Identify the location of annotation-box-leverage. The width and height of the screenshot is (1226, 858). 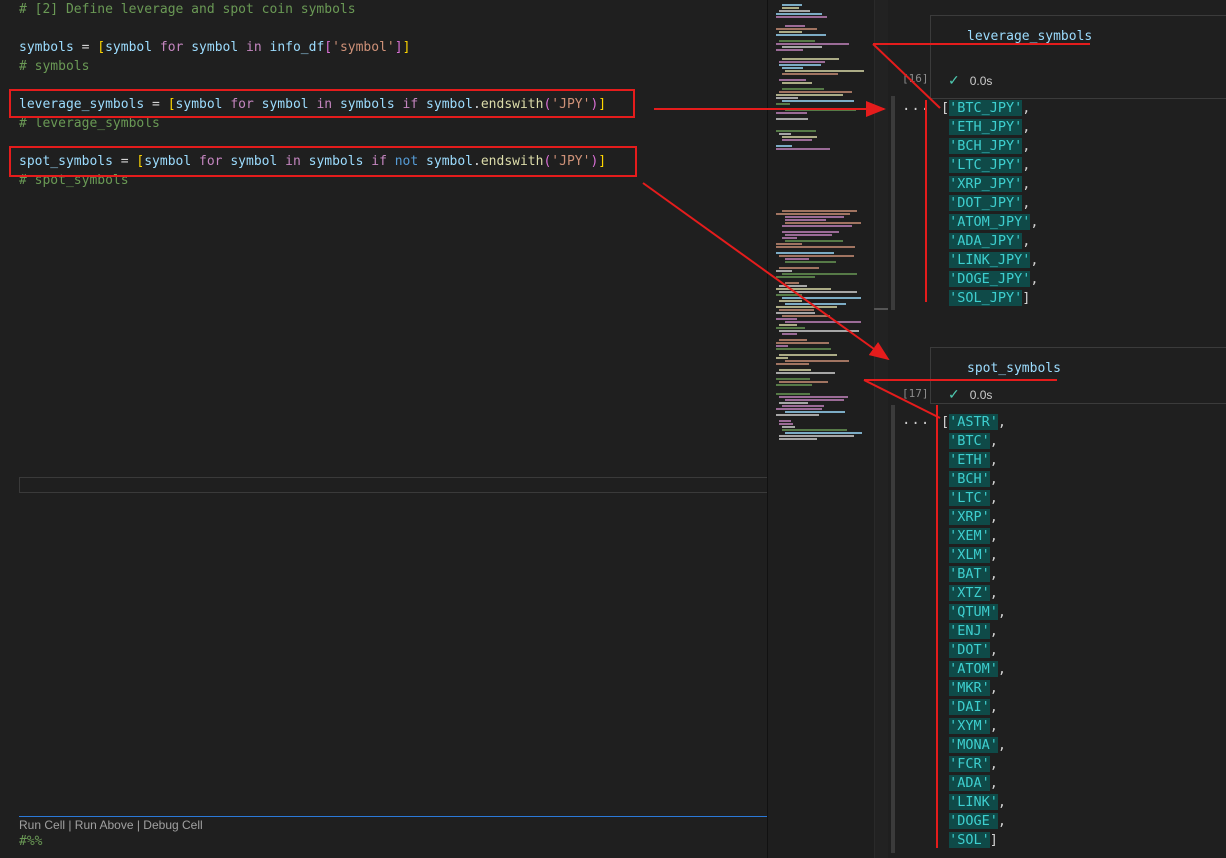
(322, 103).